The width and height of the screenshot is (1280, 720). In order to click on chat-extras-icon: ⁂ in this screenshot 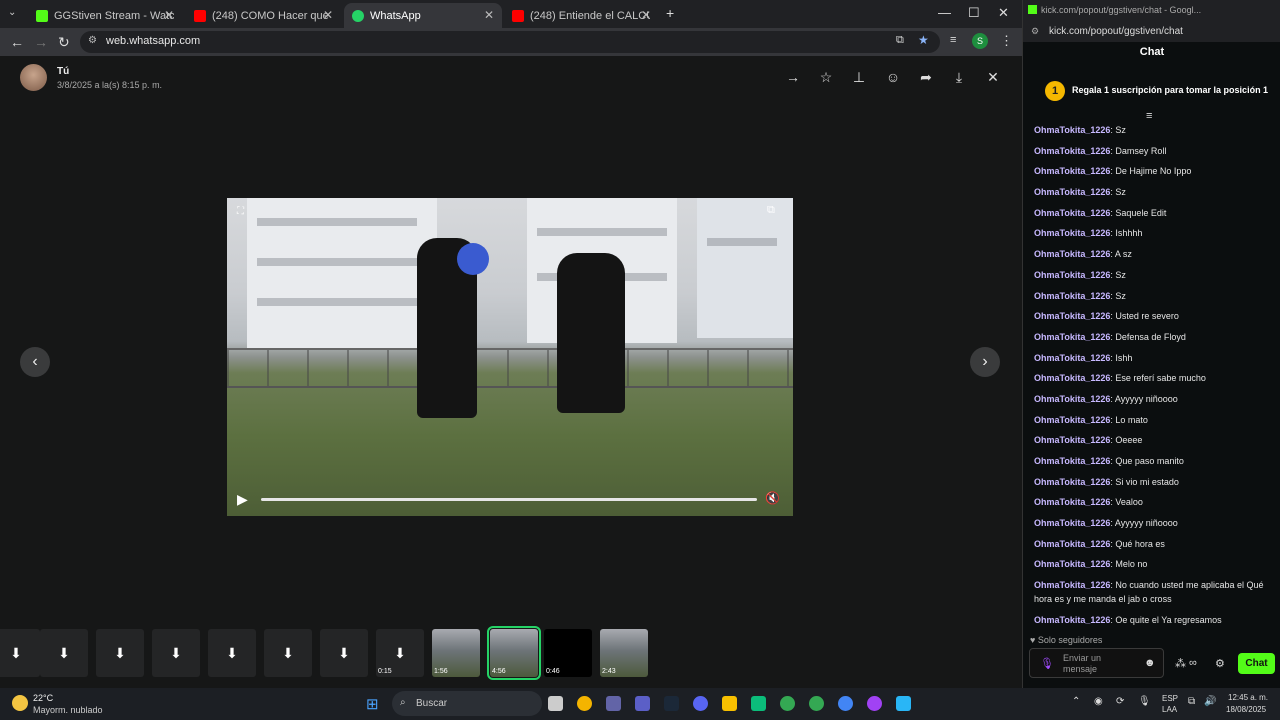, I will do `click(1180, 663)`.